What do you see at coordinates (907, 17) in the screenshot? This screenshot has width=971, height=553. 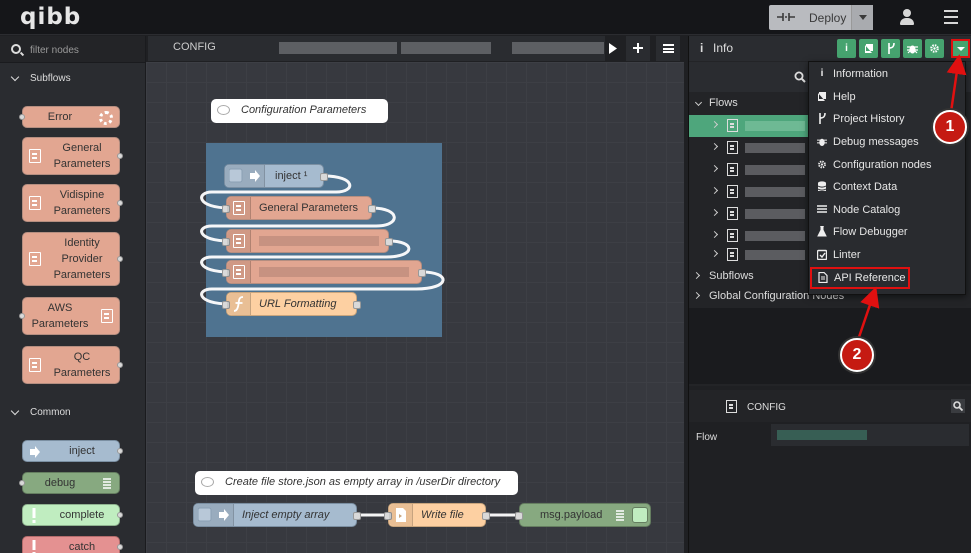 I see `user-icon` at bounding box center [907, 17].